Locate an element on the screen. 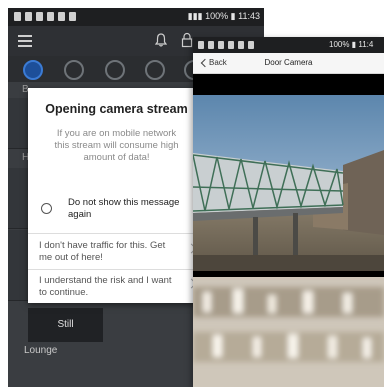 The height and width of the screenshot is (387, 384). home-icon is located at coordinates (33, 70).